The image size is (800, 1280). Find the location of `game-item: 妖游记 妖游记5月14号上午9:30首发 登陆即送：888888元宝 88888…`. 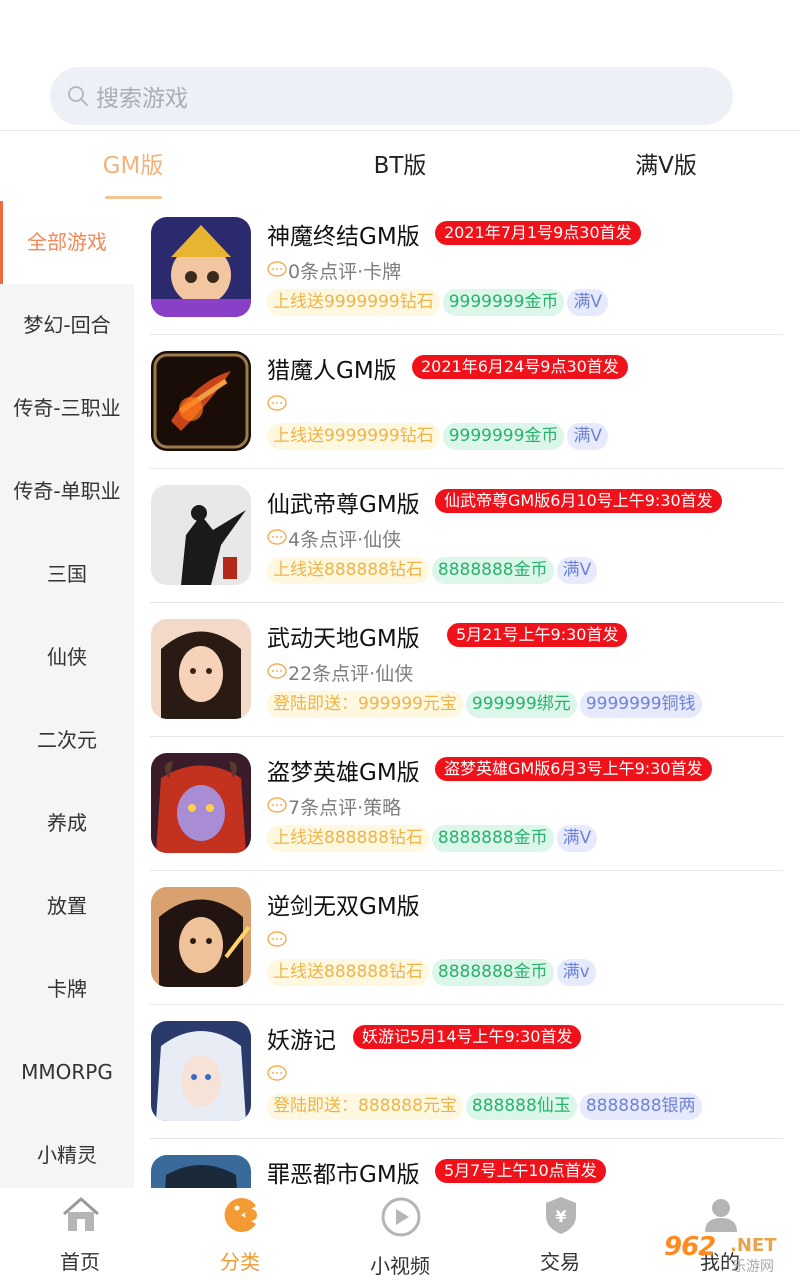

game-item: 妖游记 妖游记5月14号上午9:30首发 登陆即送：888888元宝 88888… is located at coordinates (466, 1072).